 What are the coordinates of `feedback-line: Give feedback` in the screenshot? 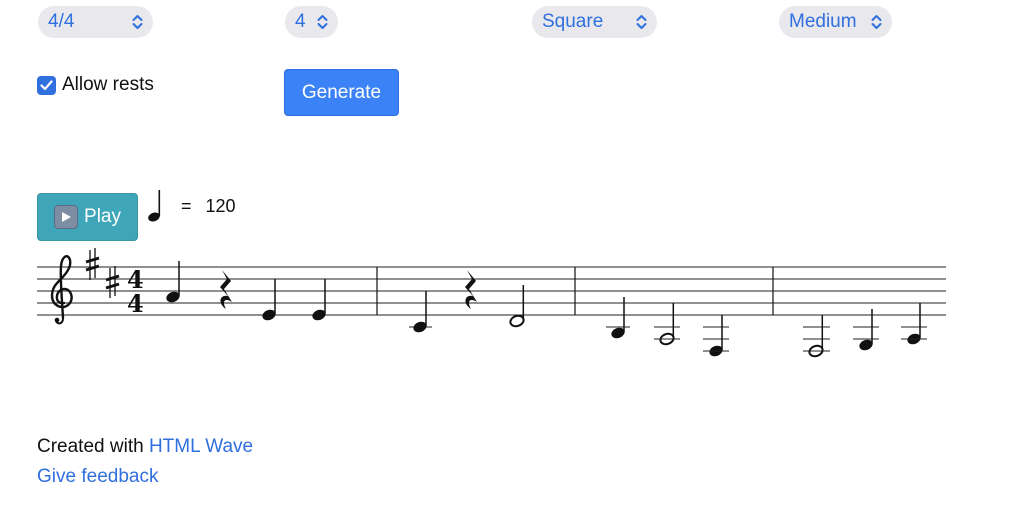 It's located at (97, 477).